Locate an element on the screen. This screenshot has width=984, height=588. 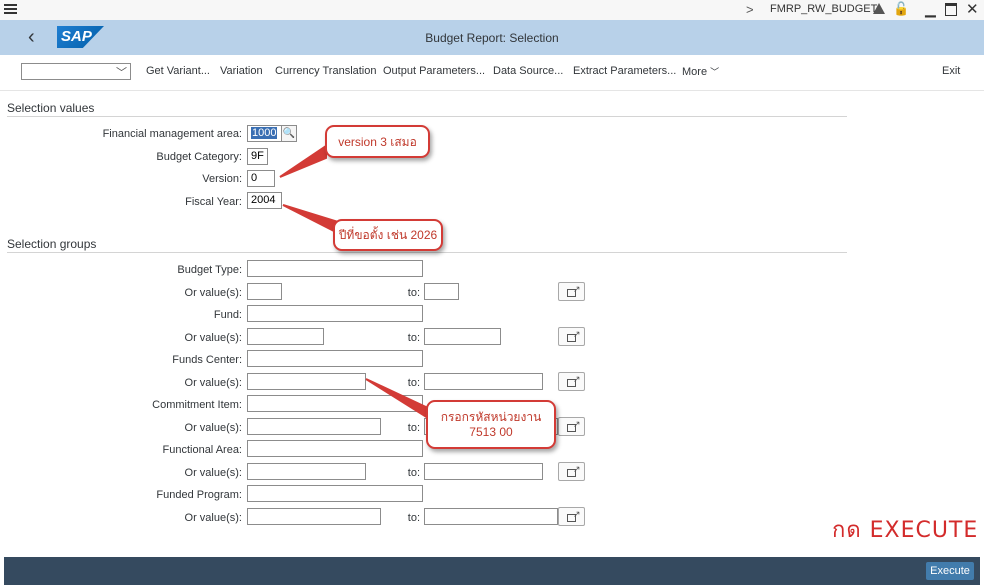
version-callout: version 3 เสมอ is located at coordinates (377, 141).